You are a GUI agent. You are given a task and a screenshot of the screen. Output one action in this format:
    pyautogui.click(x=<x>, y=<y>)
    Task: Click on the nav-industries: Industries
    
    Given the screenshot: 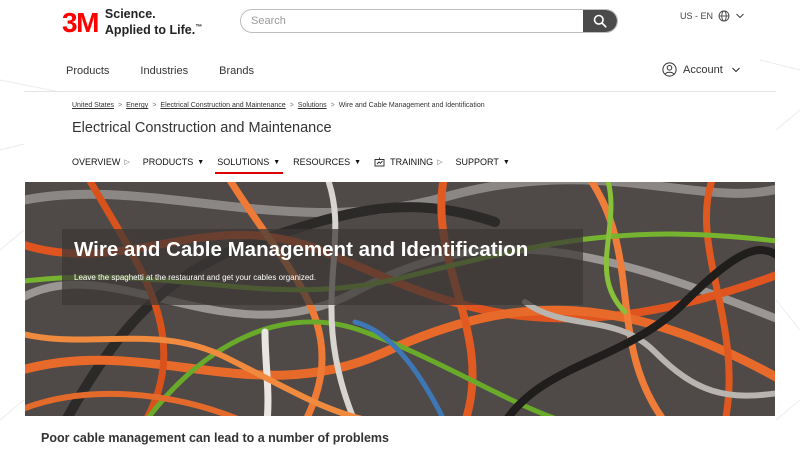 What is the action you would take?
    pyautogui.click(x=164, y=71)
    